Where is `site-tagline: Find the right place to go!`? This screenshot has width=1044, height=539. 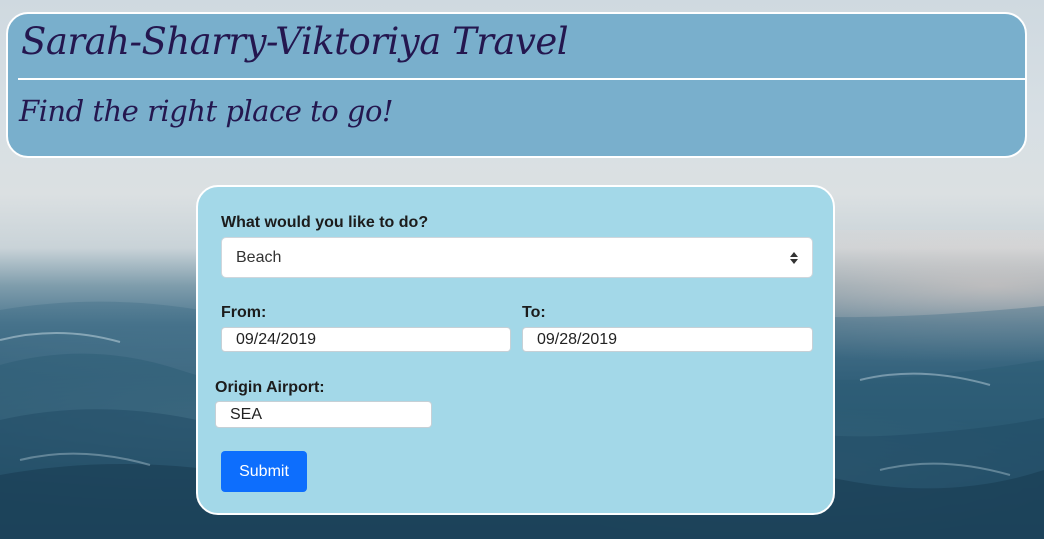 site-tagline: Find the right place to go! is located at coordinates (206, 111).